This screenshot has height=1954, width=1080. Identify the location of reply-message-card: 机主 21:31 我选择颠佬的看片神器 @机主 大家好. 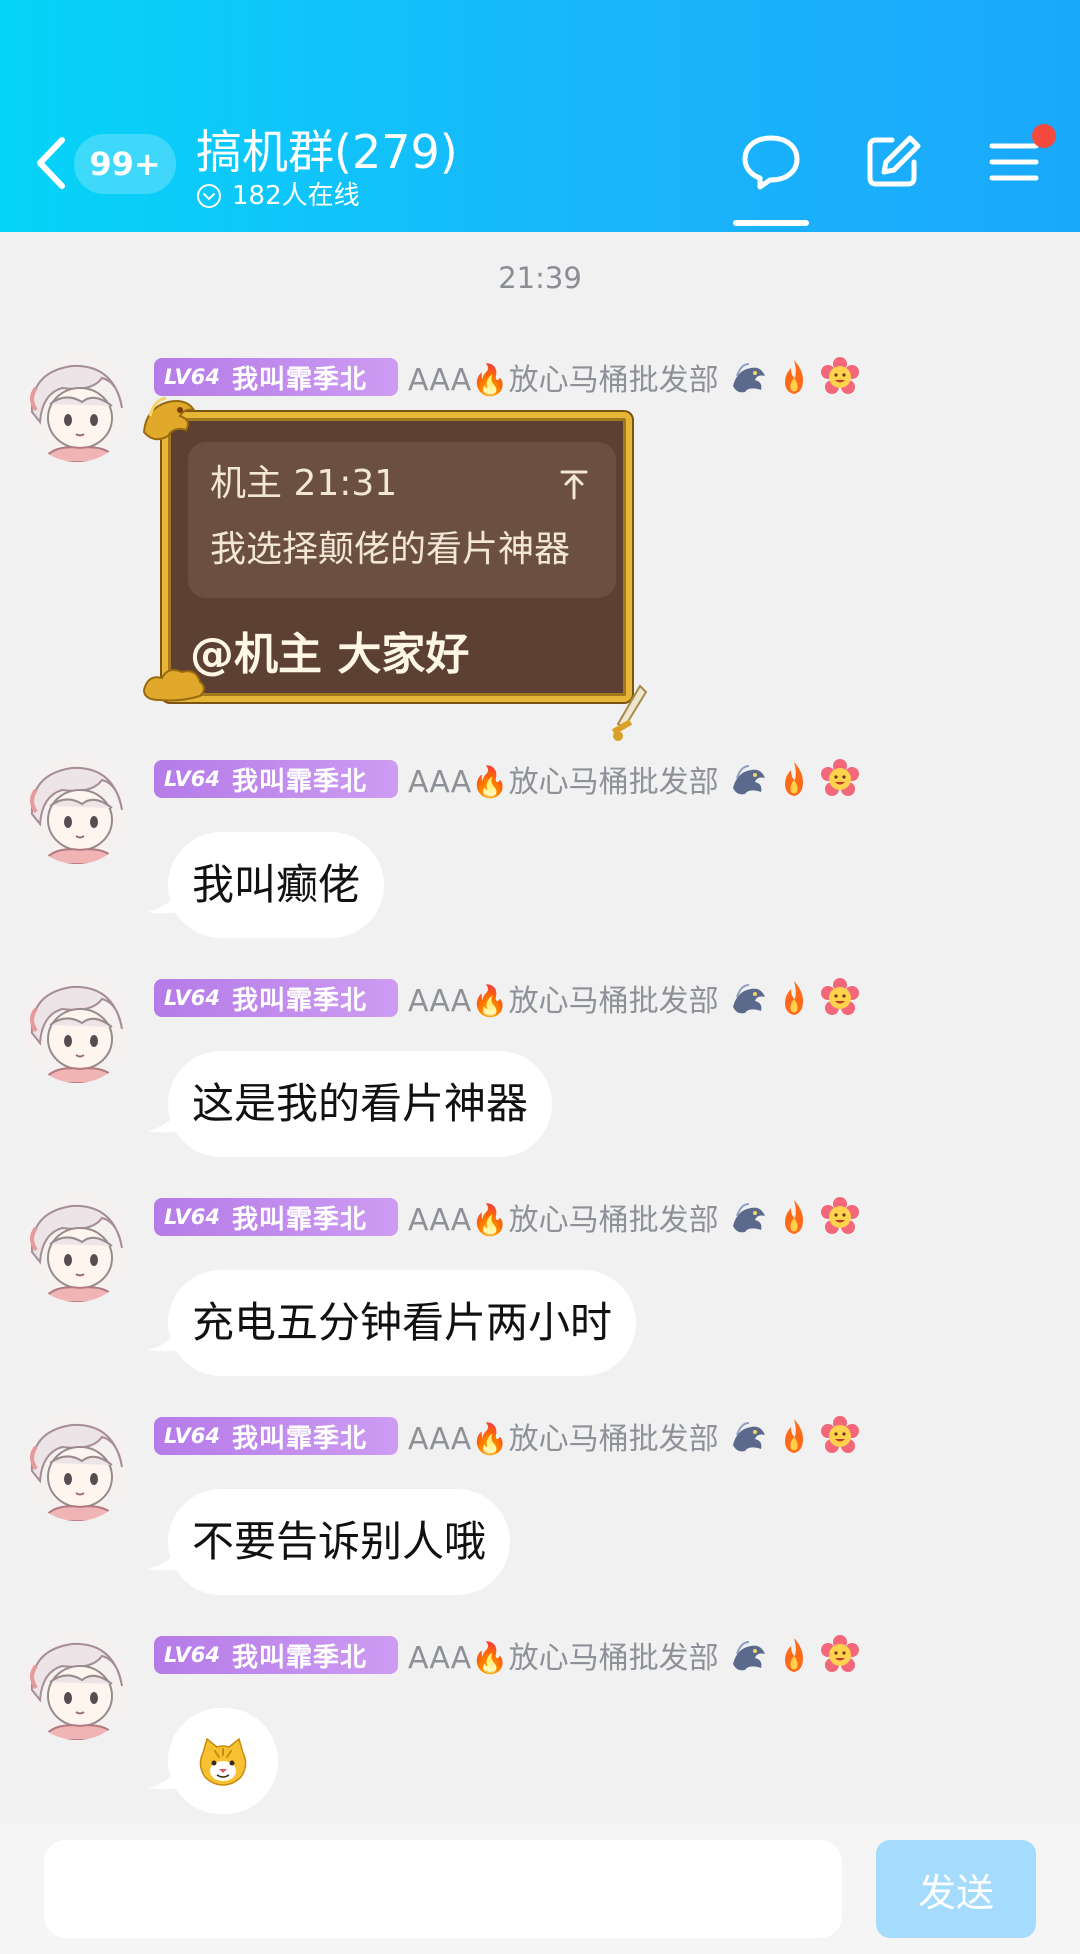
(400, 566).